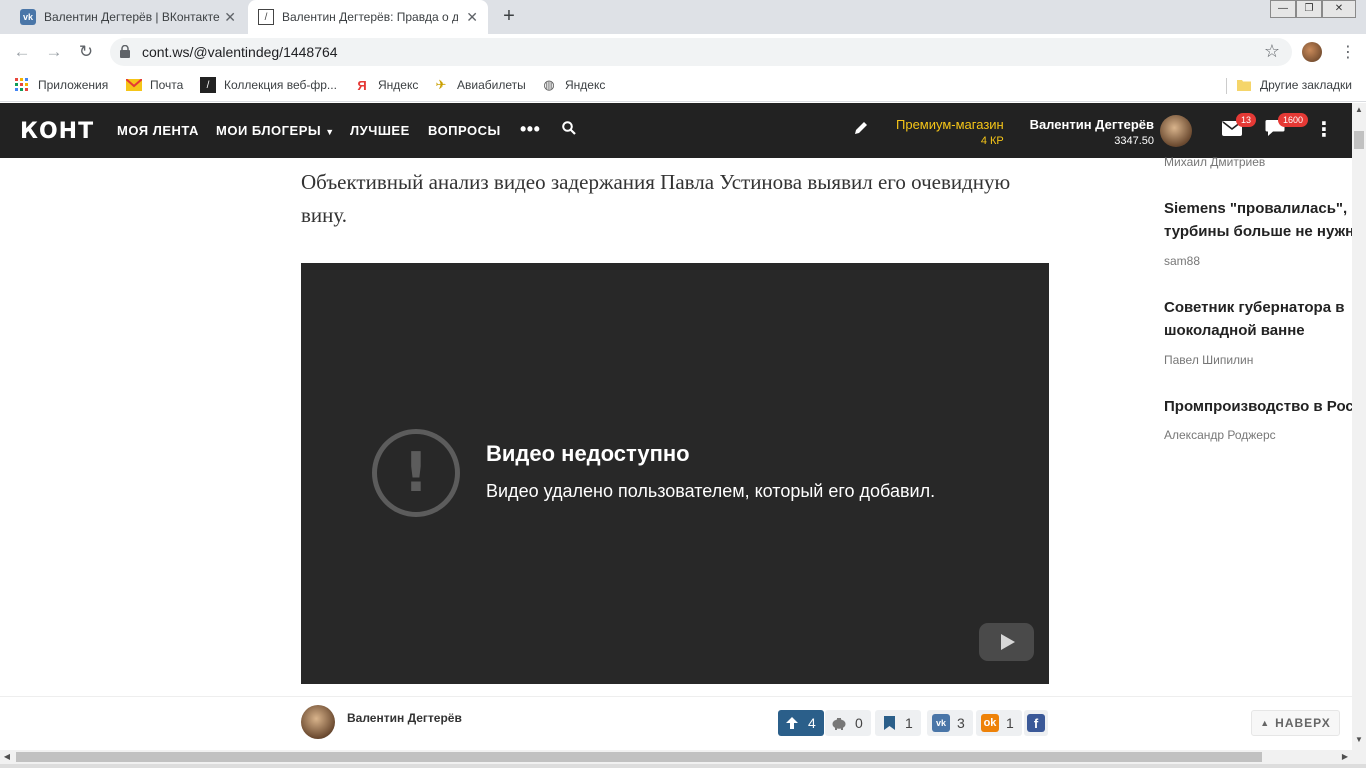 The width and height of the screenshot is (1366, 768). What do you see at coordinates (898, 723) in the screenshot?
I see `bookmark-button: 1` at bounding box center [898, 723].